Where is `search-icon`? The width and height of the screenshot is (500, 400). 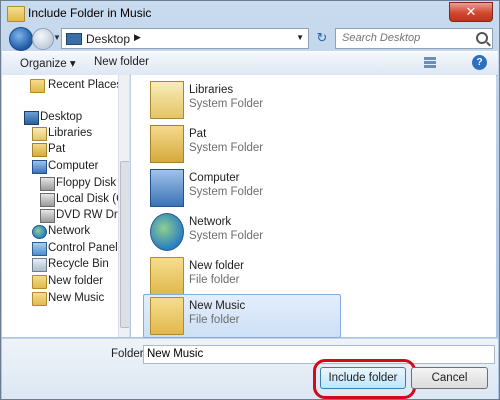
search-icon is located at coordinates (482, 38).